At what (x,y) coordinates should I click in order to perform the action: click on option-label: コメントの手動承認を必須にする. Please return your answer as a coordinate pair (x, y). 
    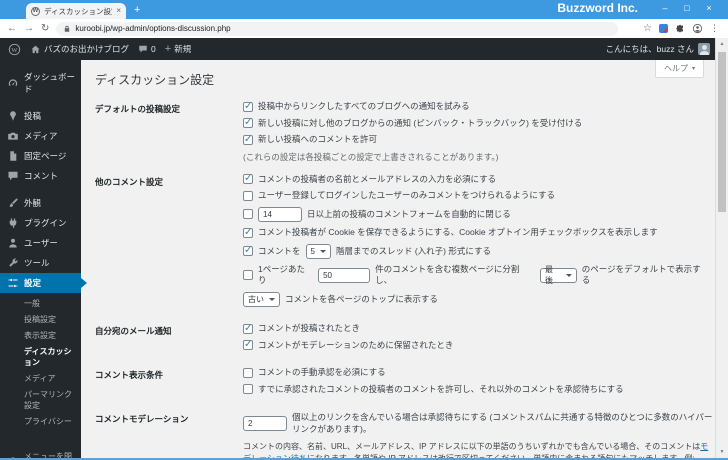
    Looking at the image, I should click on (322, 372).